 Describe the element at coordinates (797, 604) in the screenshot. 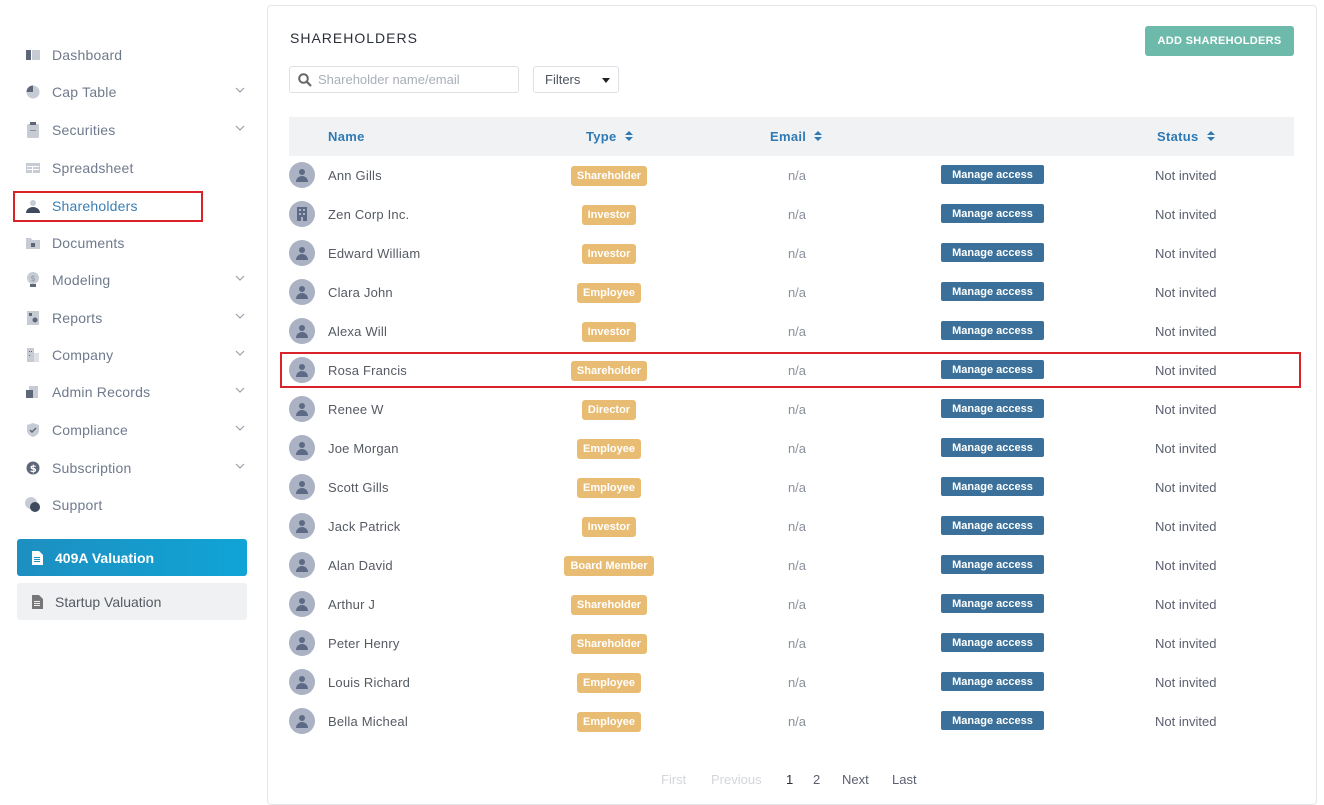

I see `email-cell: n/a` at that location.